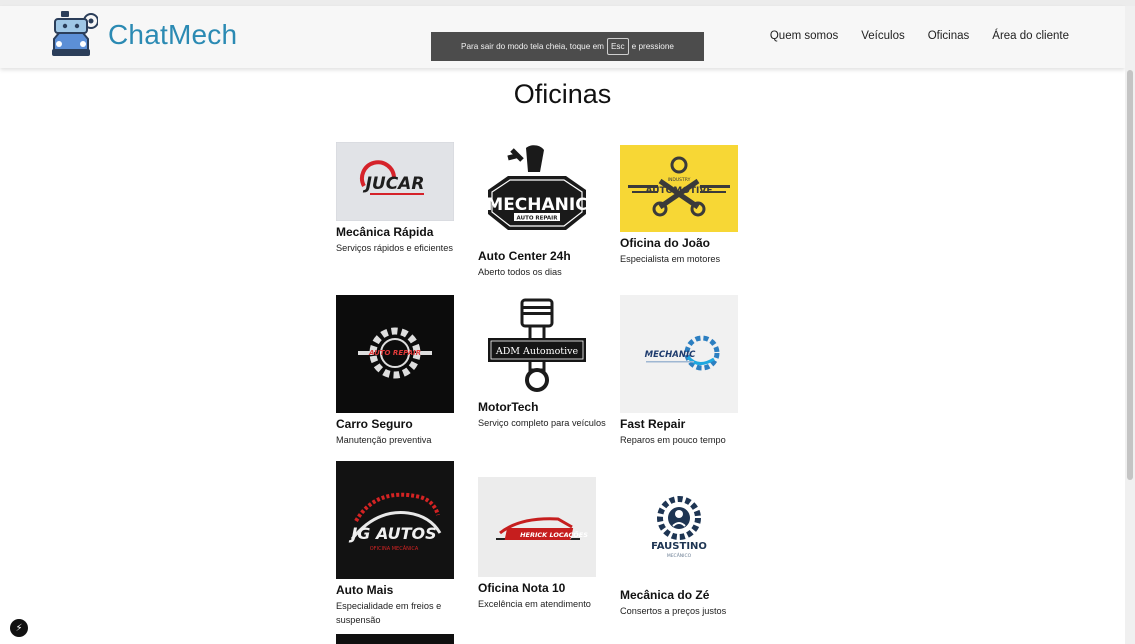  I want to click on workshop-description: Reparos em pouco tempo, so click(673, 440).